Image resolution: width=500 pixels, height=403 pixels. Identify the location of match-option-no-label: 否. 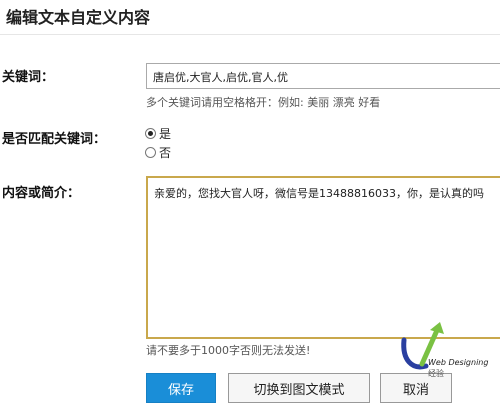
(165, 153).